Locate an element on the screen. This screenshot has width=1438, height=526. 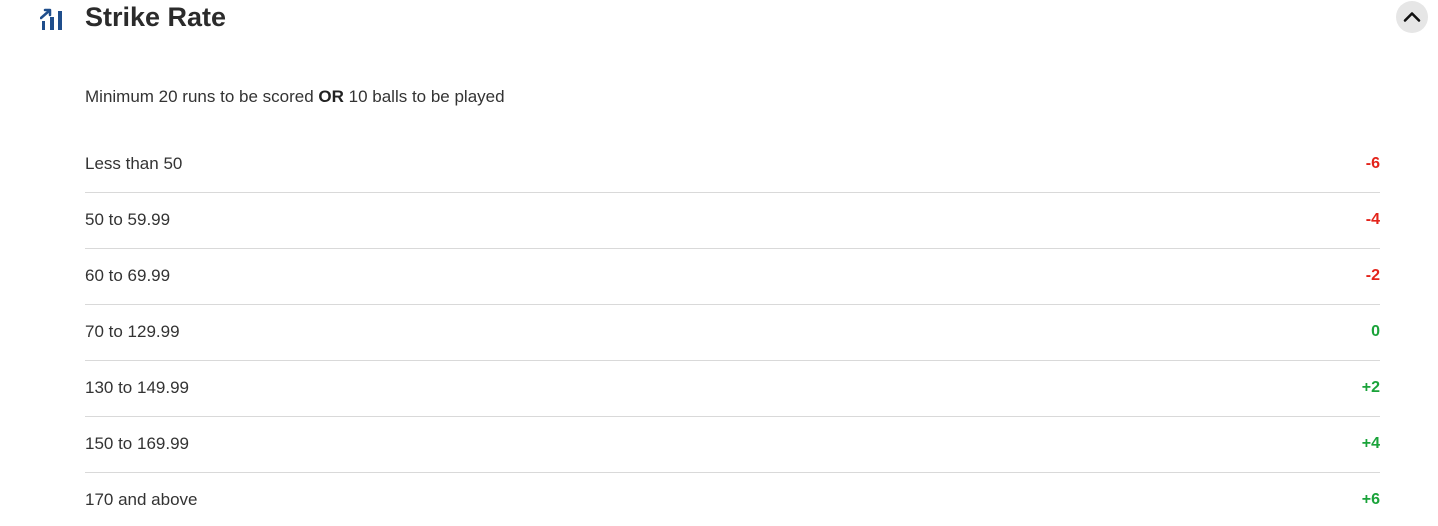
rule-points-value: 0 is located at coordinates (1375, 331).